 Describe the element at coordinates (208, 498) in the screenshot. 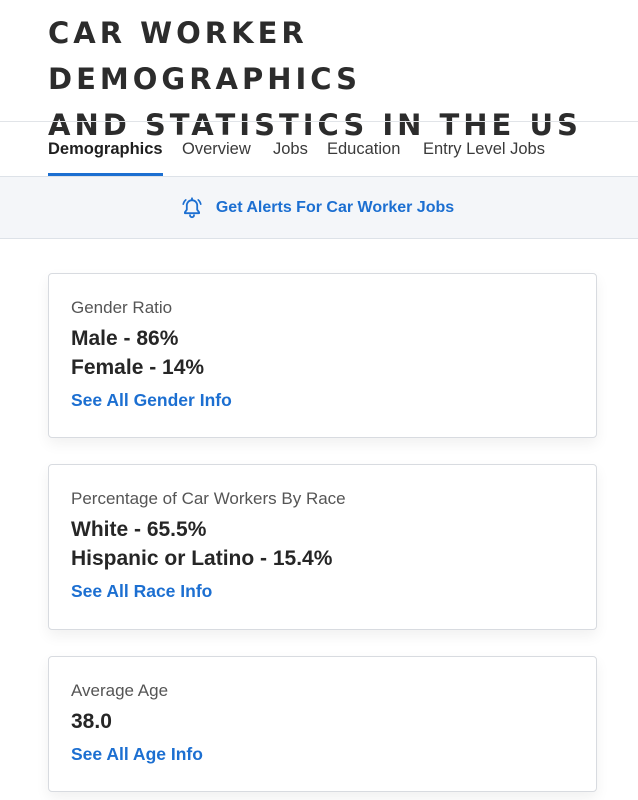

I see `card-label: Percentage of Car Workers By Race` at that location.